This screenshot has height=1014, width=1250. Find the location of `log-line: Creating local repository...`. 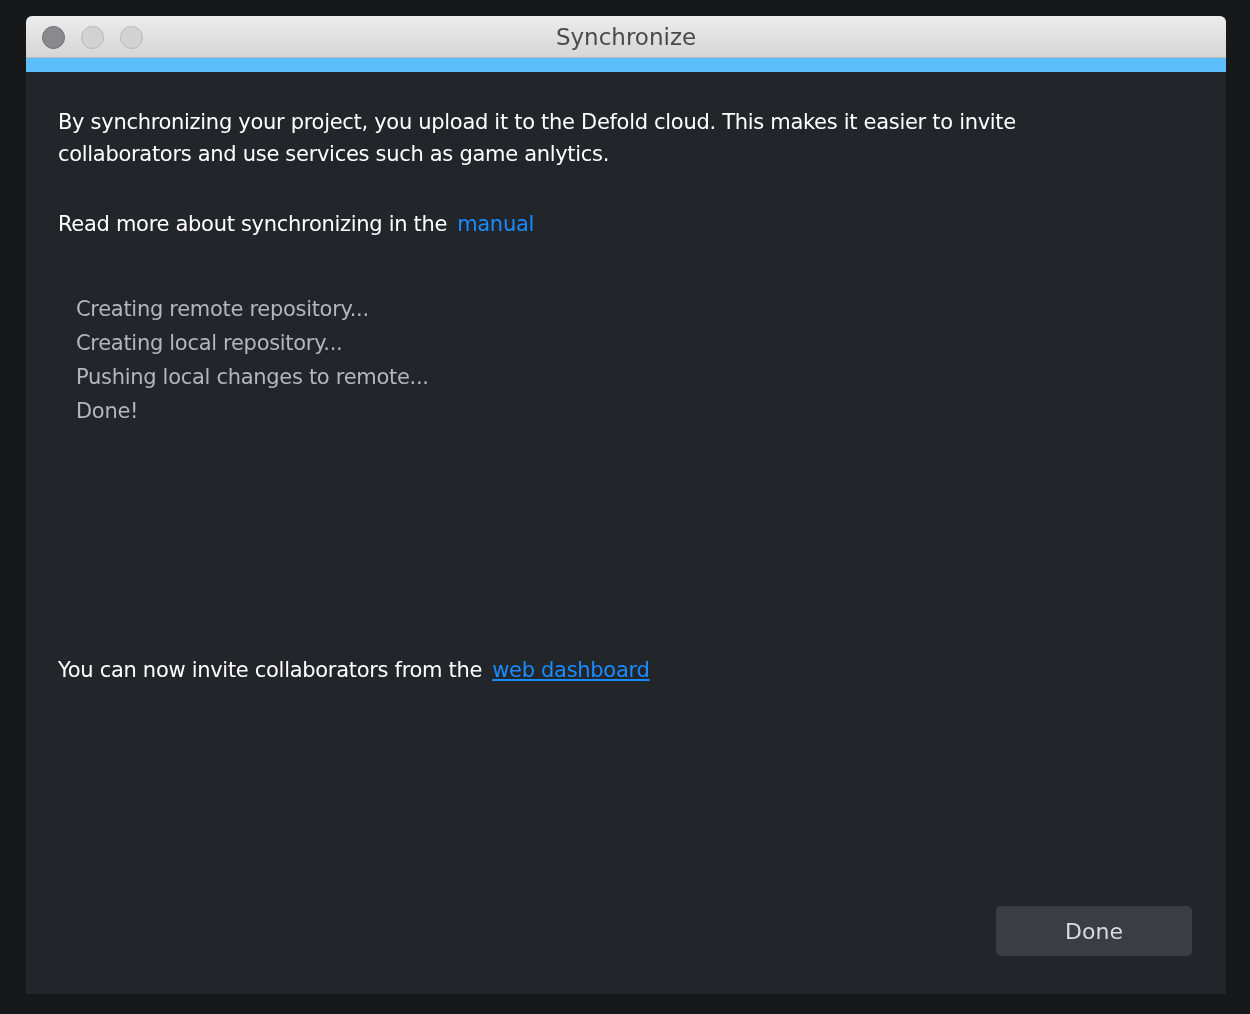

log-line: Creating local repository... is located at coordinates (209, 343).